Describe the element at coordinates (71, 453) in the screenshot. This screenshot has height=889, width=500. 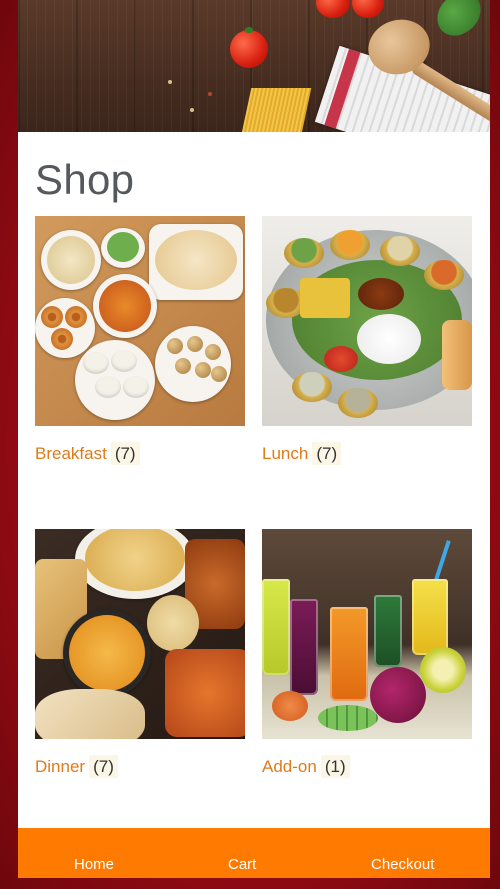
I see `category-name: Breakfast` at that location.